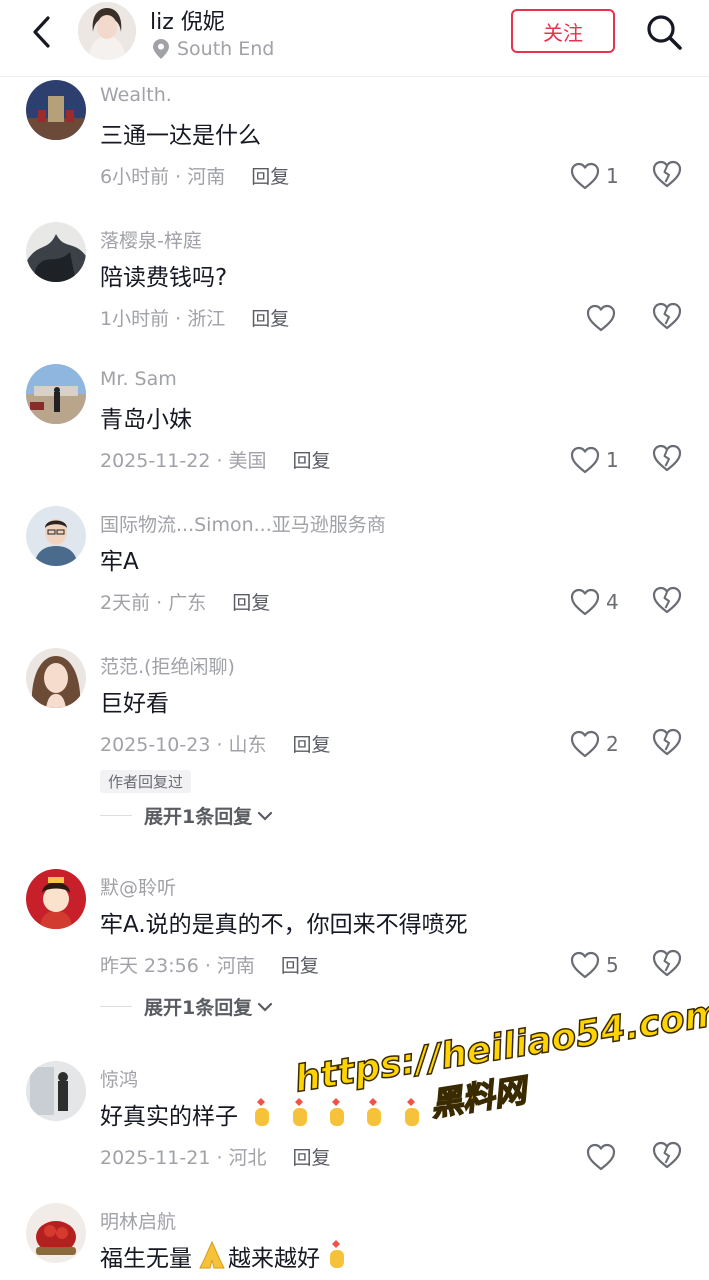 The width and height of the screenshot is (709, 1280). I want to click on comment-username: 落樱泉-梓庭, so click(151, 239).